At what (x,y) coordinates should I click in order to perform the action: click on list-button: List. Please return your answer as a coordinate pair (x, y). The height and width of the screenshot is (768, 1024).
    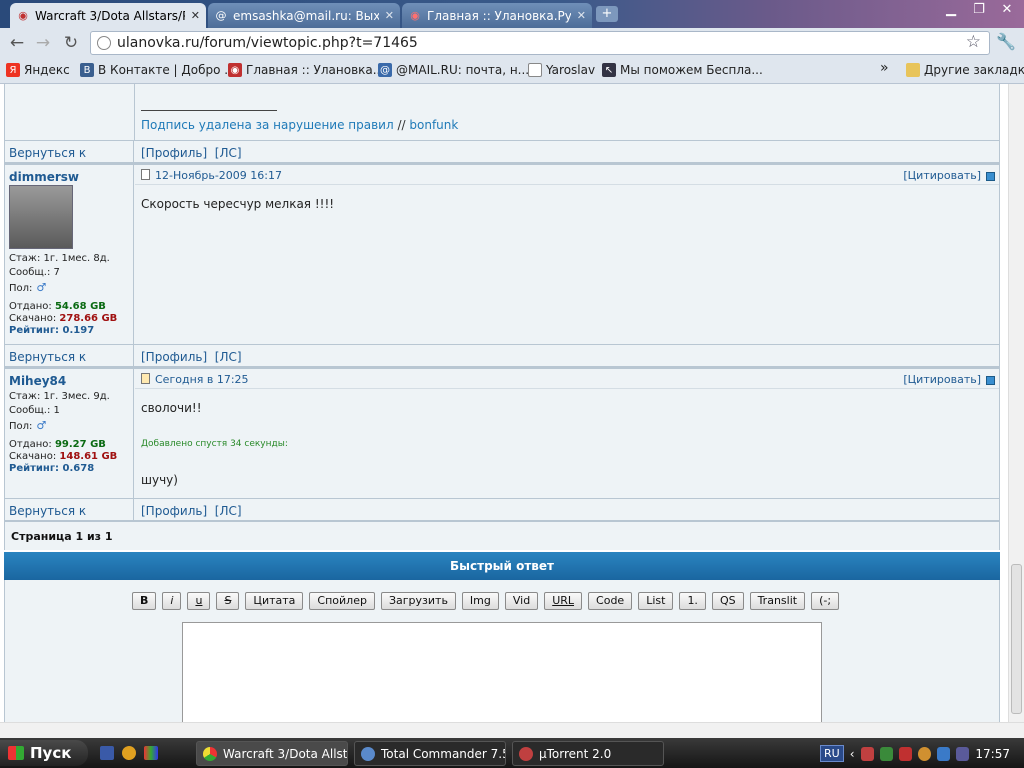
    Looking at the image, I should click on (656, 601).